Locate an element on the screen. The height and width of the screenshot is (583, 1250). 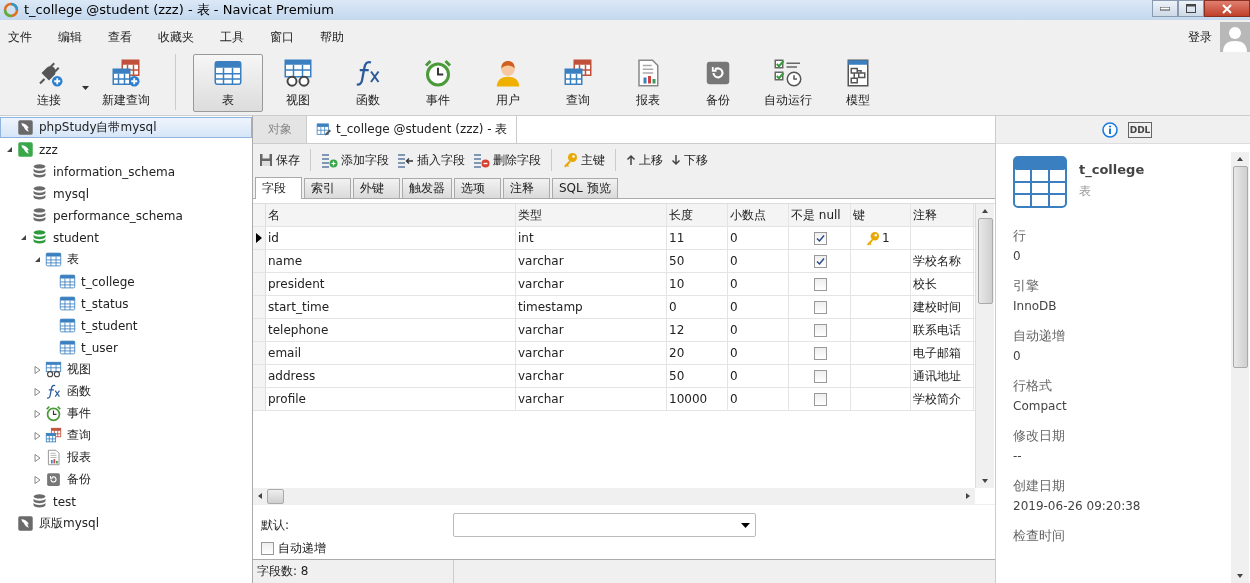
toolbar-button: 插入字段 is located at coordinates (431, 160).